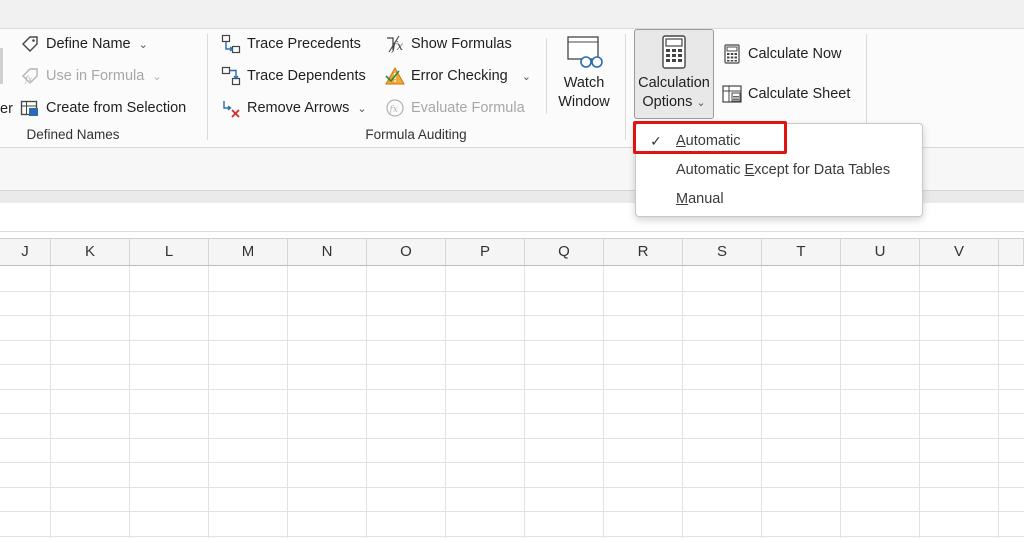 The image size is (1024, 543). I want to click on tag-icon, so click(30, 44).